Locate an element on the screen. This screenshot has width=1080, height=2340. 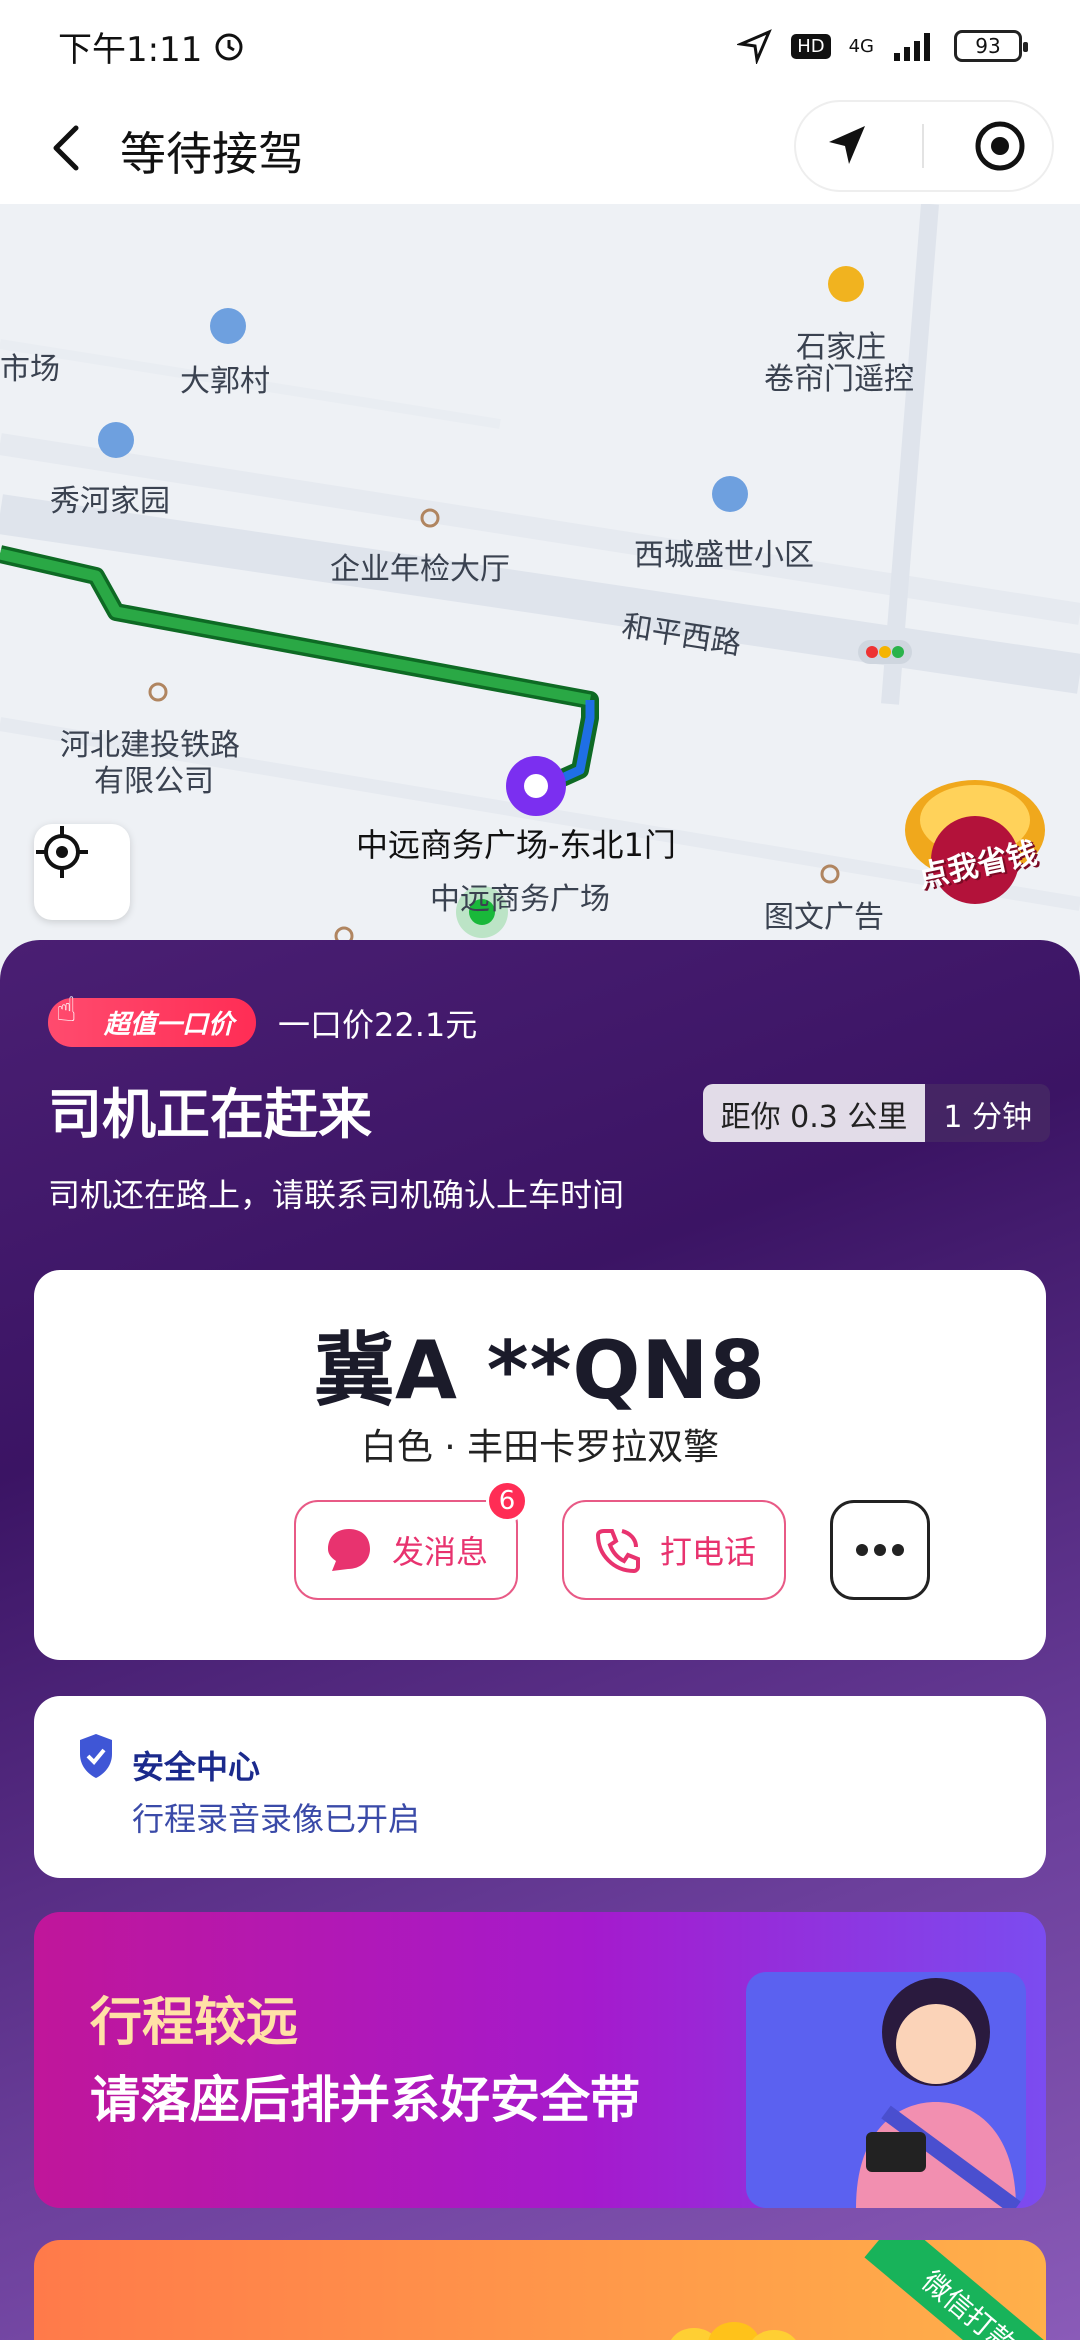
distance-text: 距你 0.3 公里 is located at coordinates (814, 1113).